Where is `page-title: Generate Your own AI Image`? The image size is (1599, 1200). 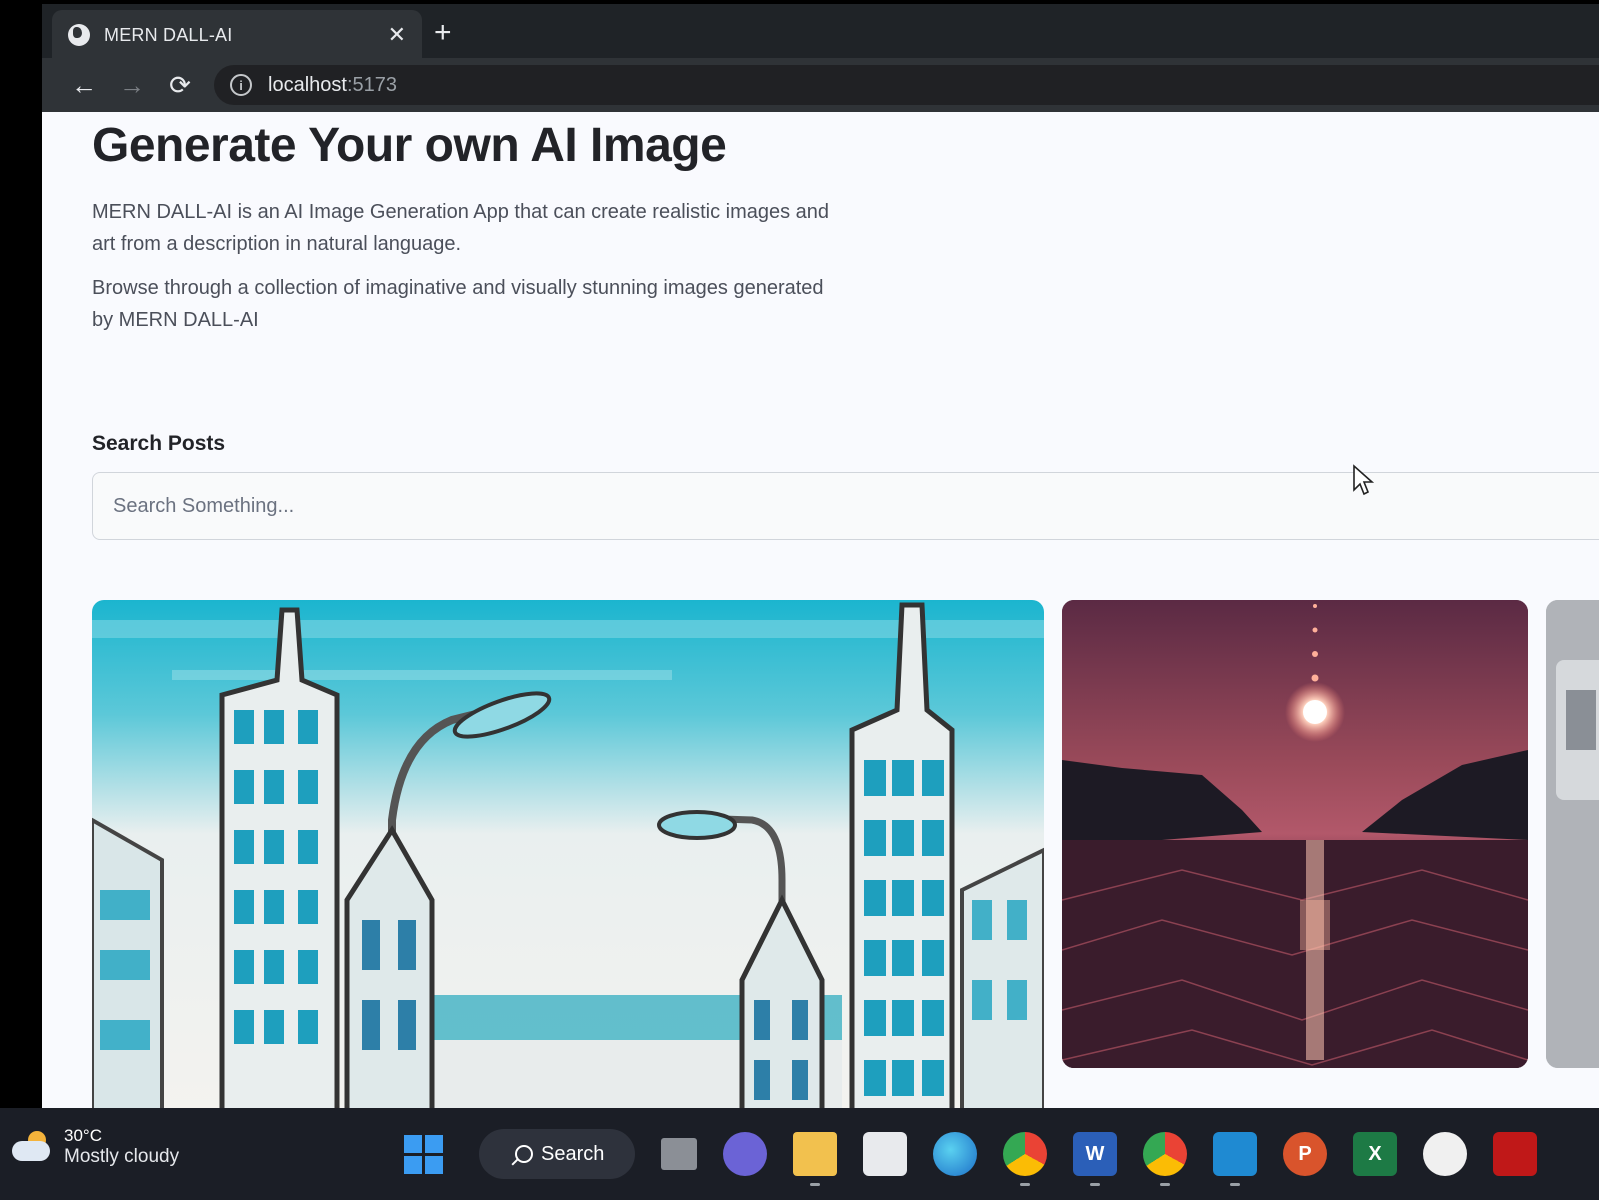
page-title: Generate Your own AI Image is located at coordinates (409, 145).